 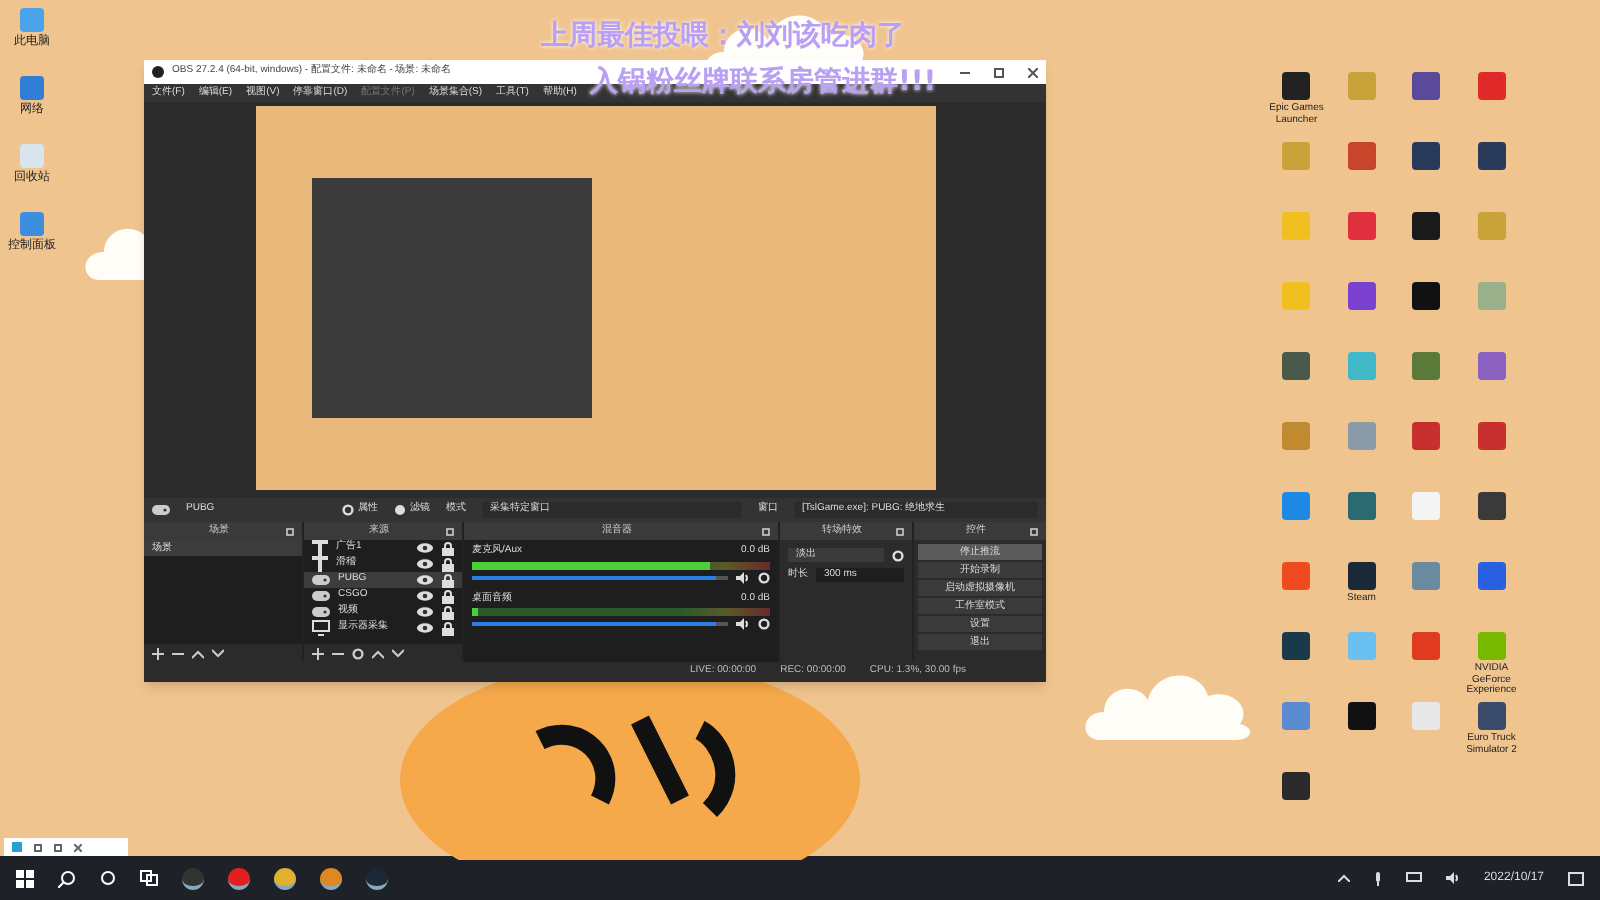 I want to click on filter-icon, so click(x=400, y=510).